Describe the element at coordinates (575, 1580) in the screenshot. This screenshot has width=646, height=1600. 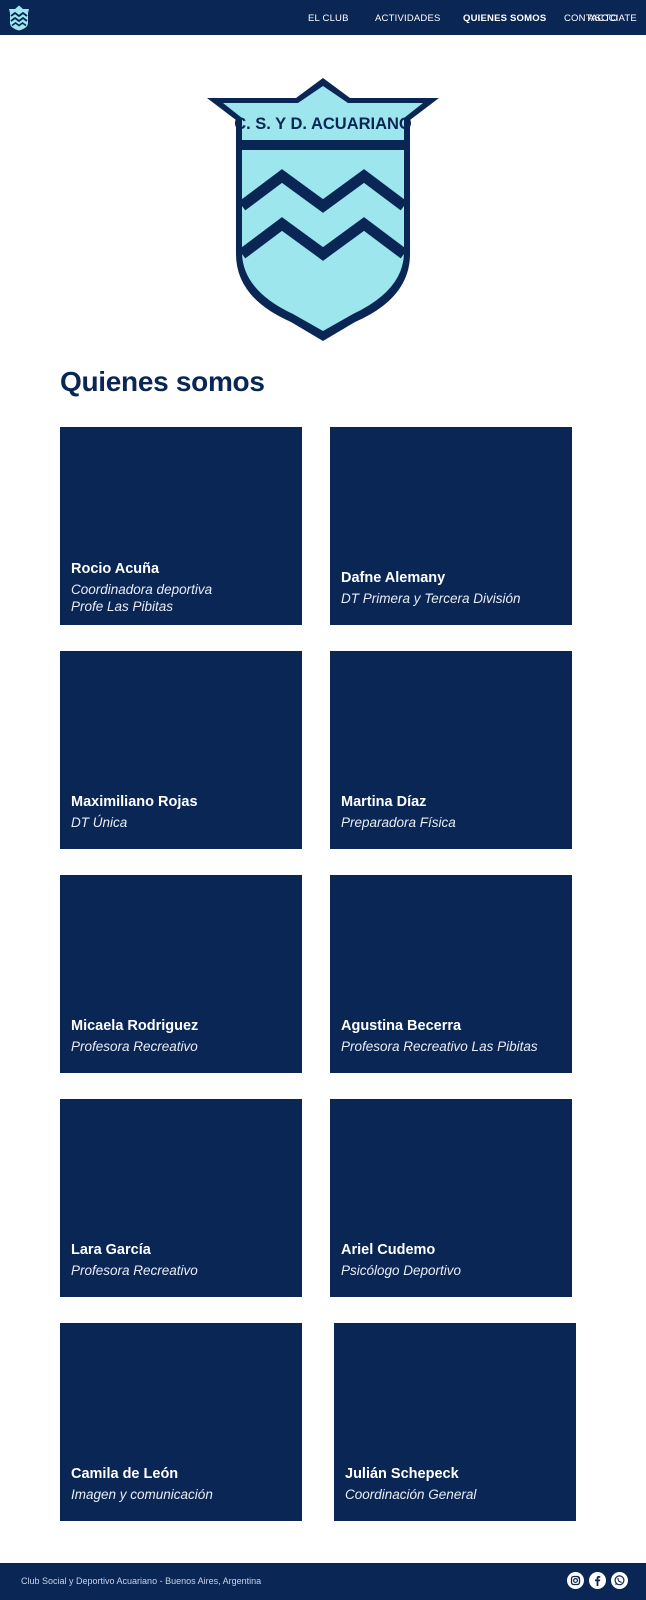
I see `instagram-icon` at that location.